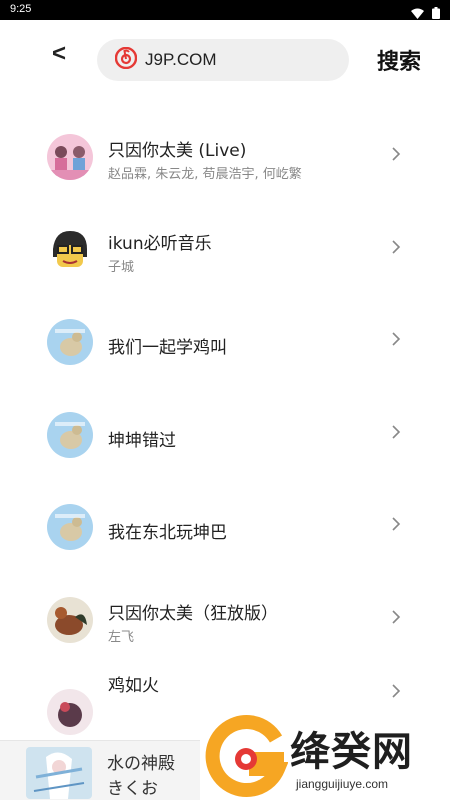 The width and height of the screenshot is (450, 800). I want to click on watermark: 绛癸网 jiangguijiuye.com, so click(325, 757).